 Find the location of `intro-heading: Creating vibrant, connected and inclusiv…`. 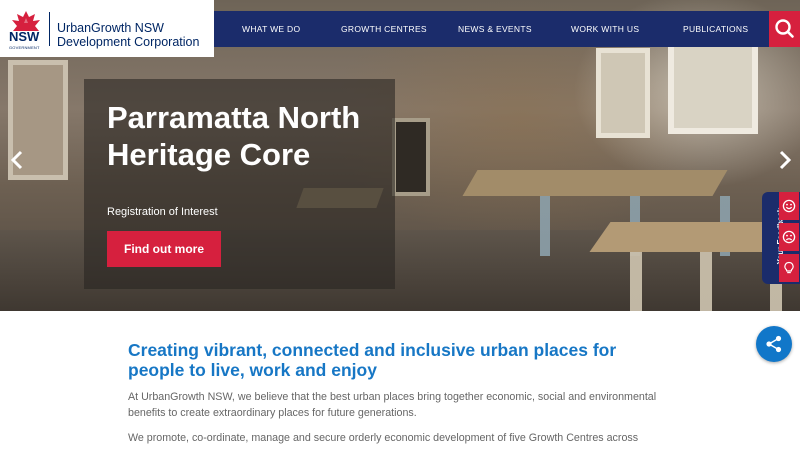

intro-heading: Creating vibrant, connected and inclusiv… is located at coordinates (372, 360).